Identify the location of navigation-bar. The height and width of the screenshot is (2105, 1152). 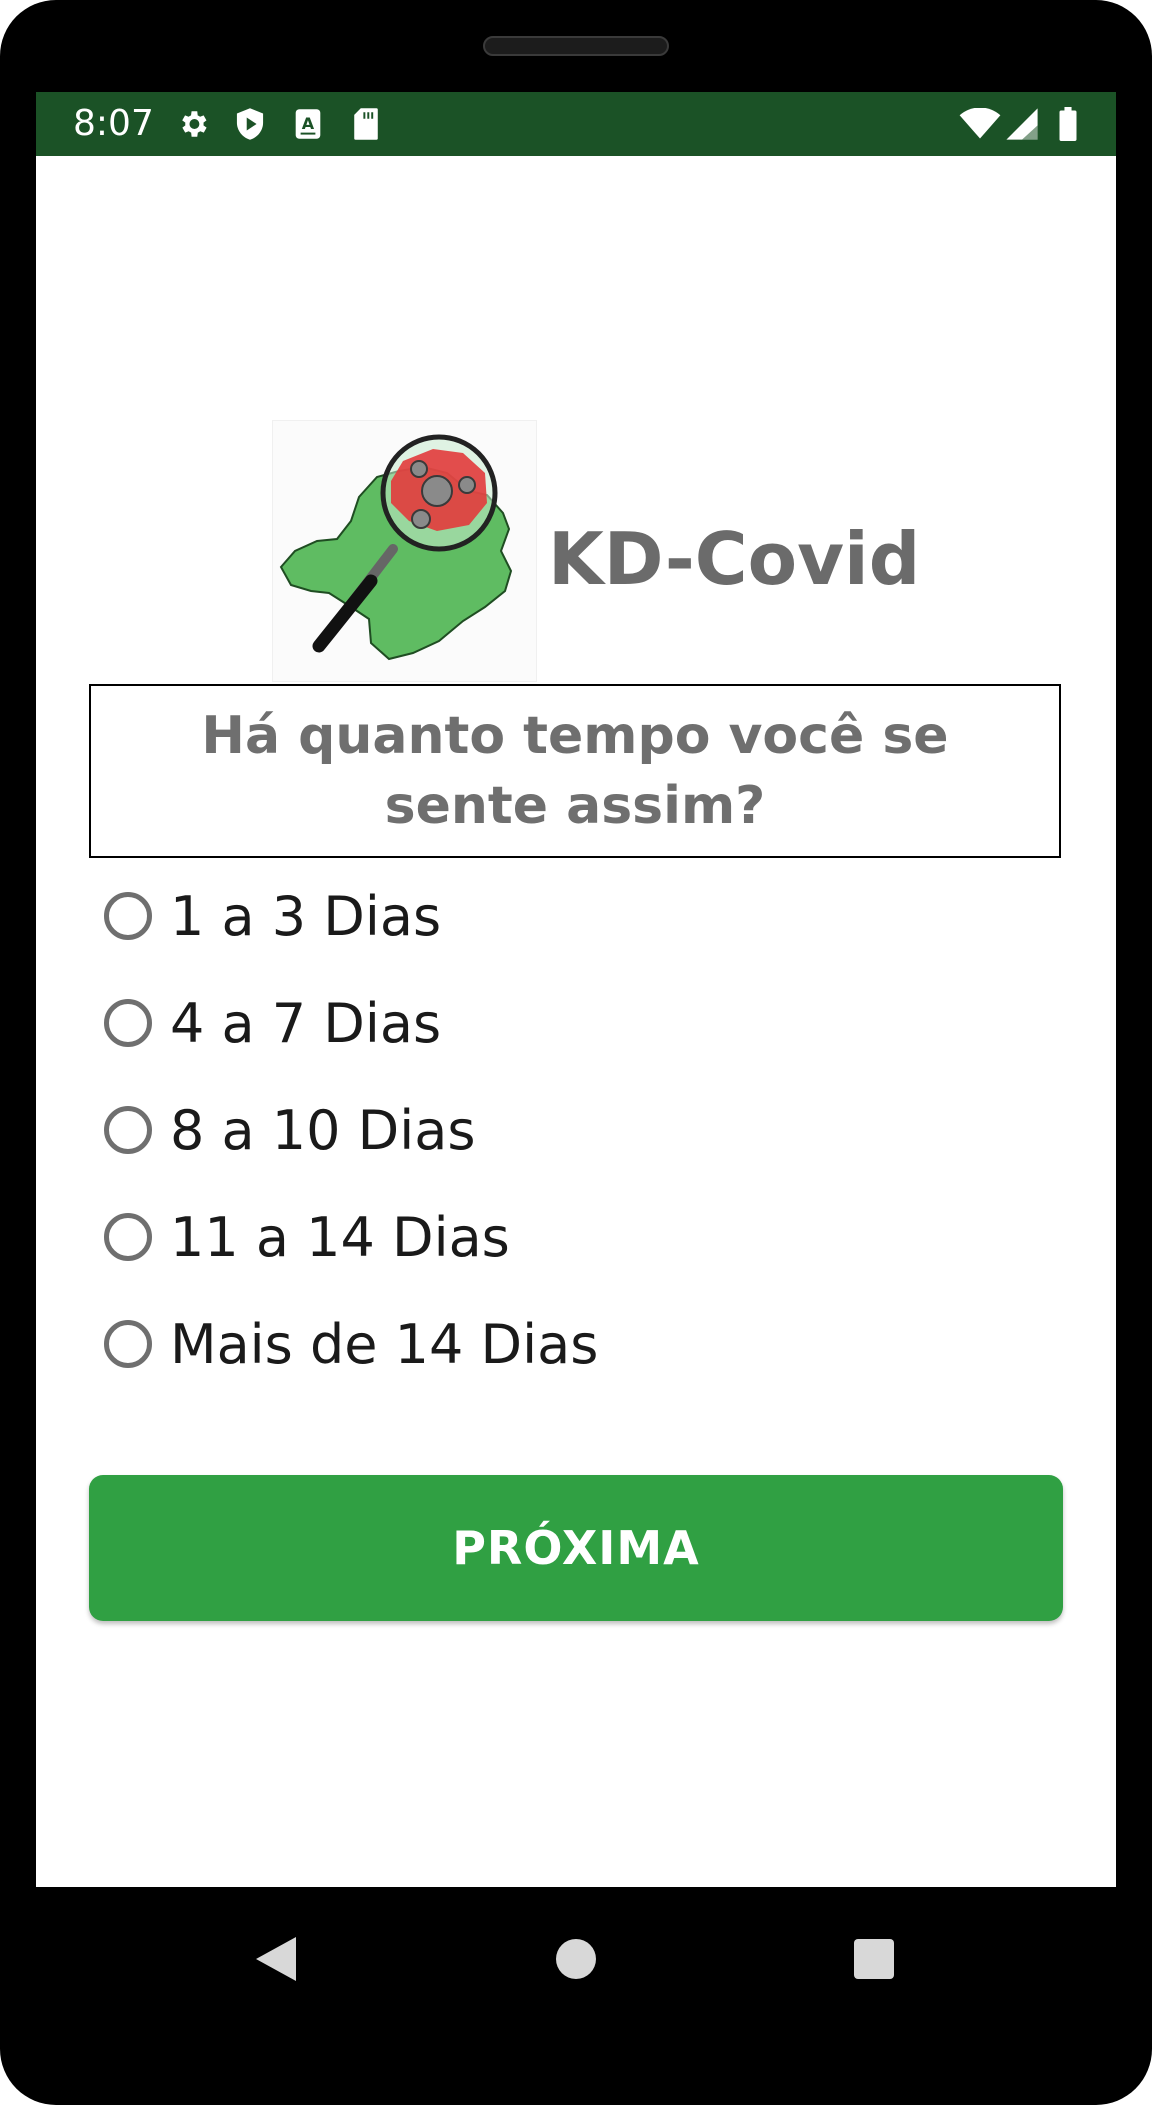
(576, 1967).